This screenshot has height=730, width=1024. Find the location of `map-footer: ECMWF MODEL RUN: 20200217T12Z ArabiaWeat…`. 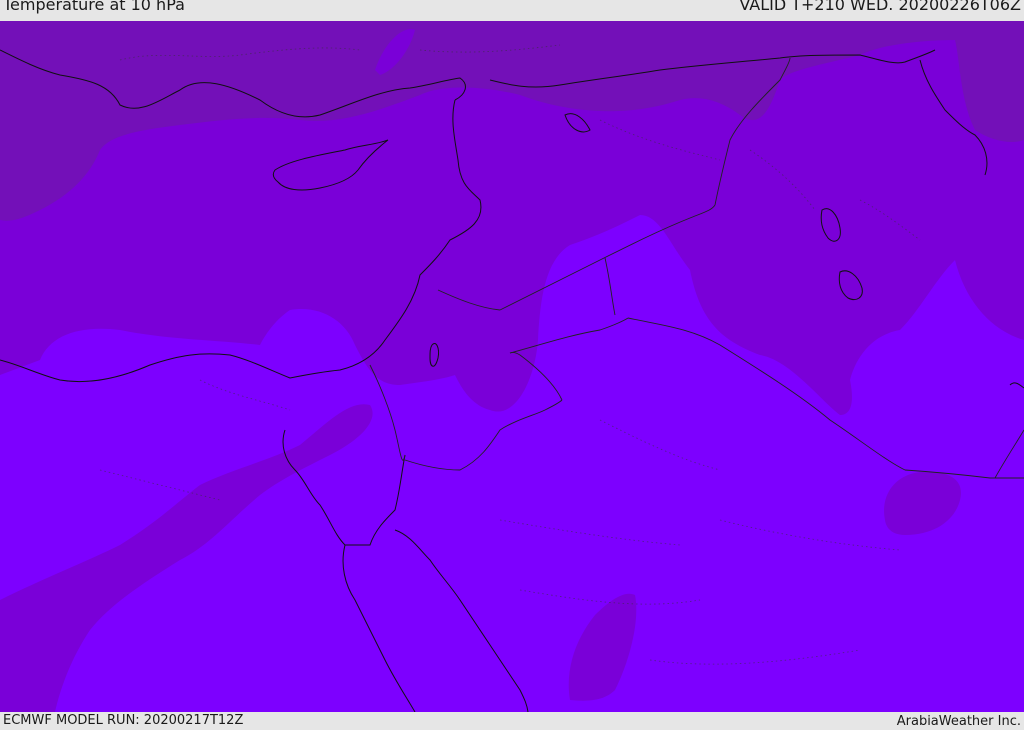

map-footer: ECMWF MODEL RUN: 20200217T12Z ArabiaWeat… is located at coordinates (512, 720).